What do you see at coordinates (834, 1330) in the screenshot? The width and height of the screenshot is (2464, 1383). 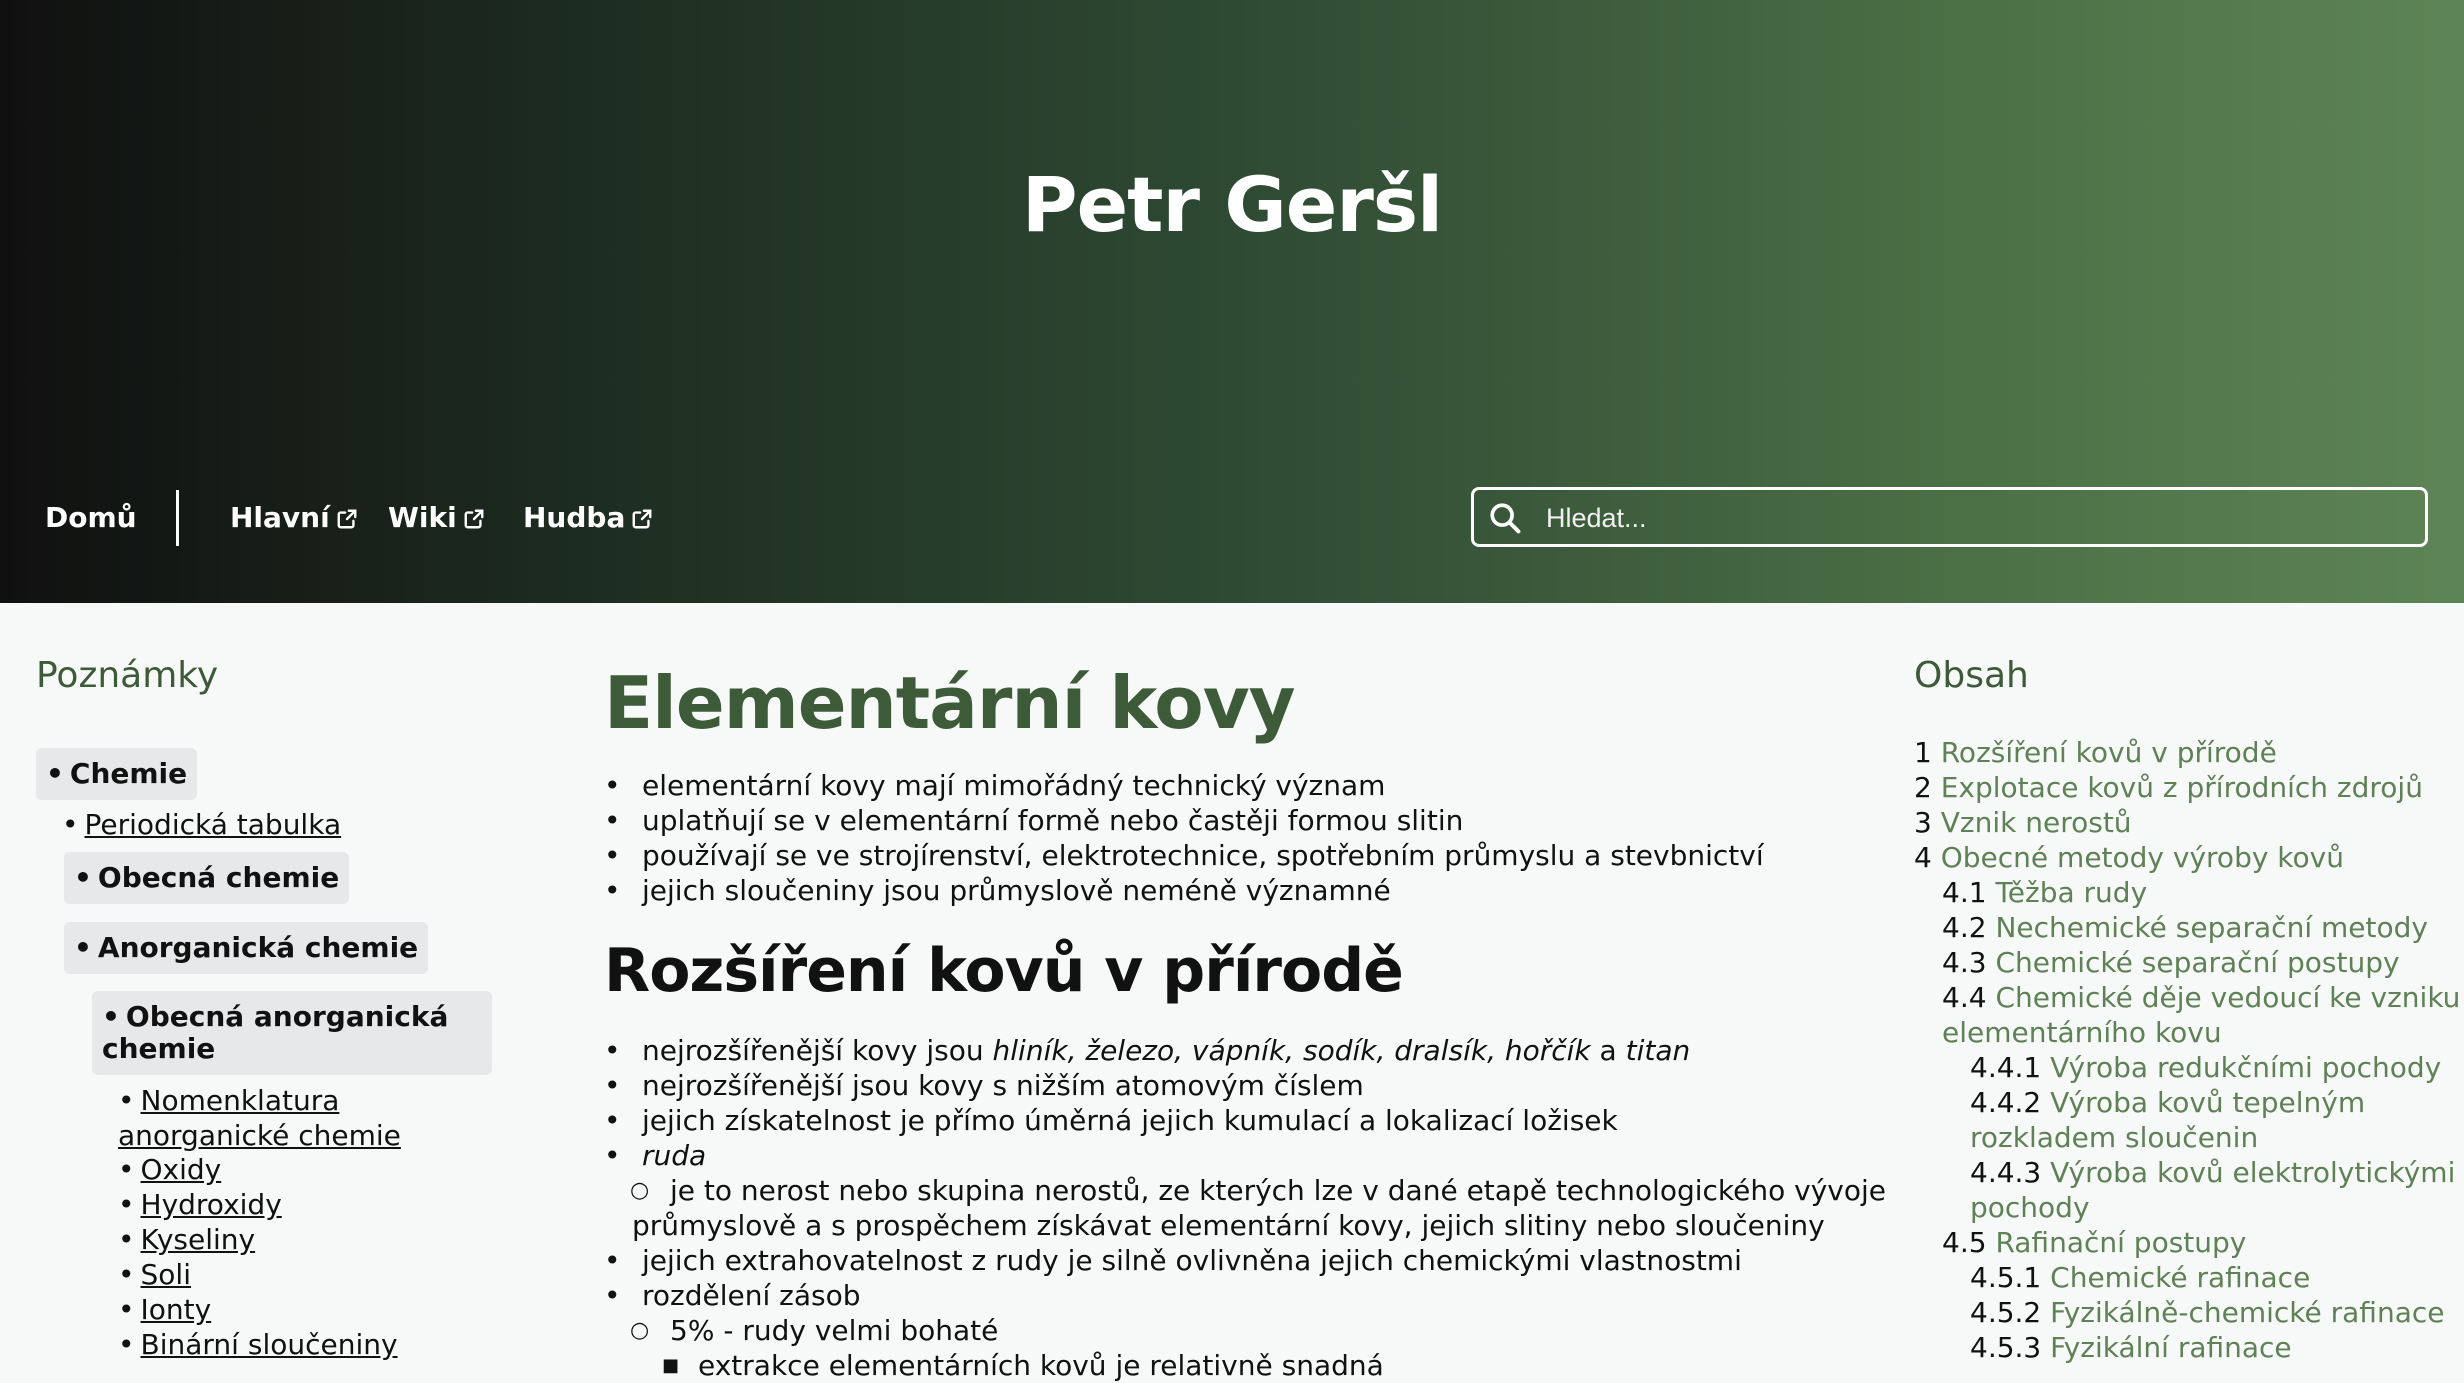 I see `list-item-text: 5% - rudy velmi bohaté` at bounding box center [834, 1330].